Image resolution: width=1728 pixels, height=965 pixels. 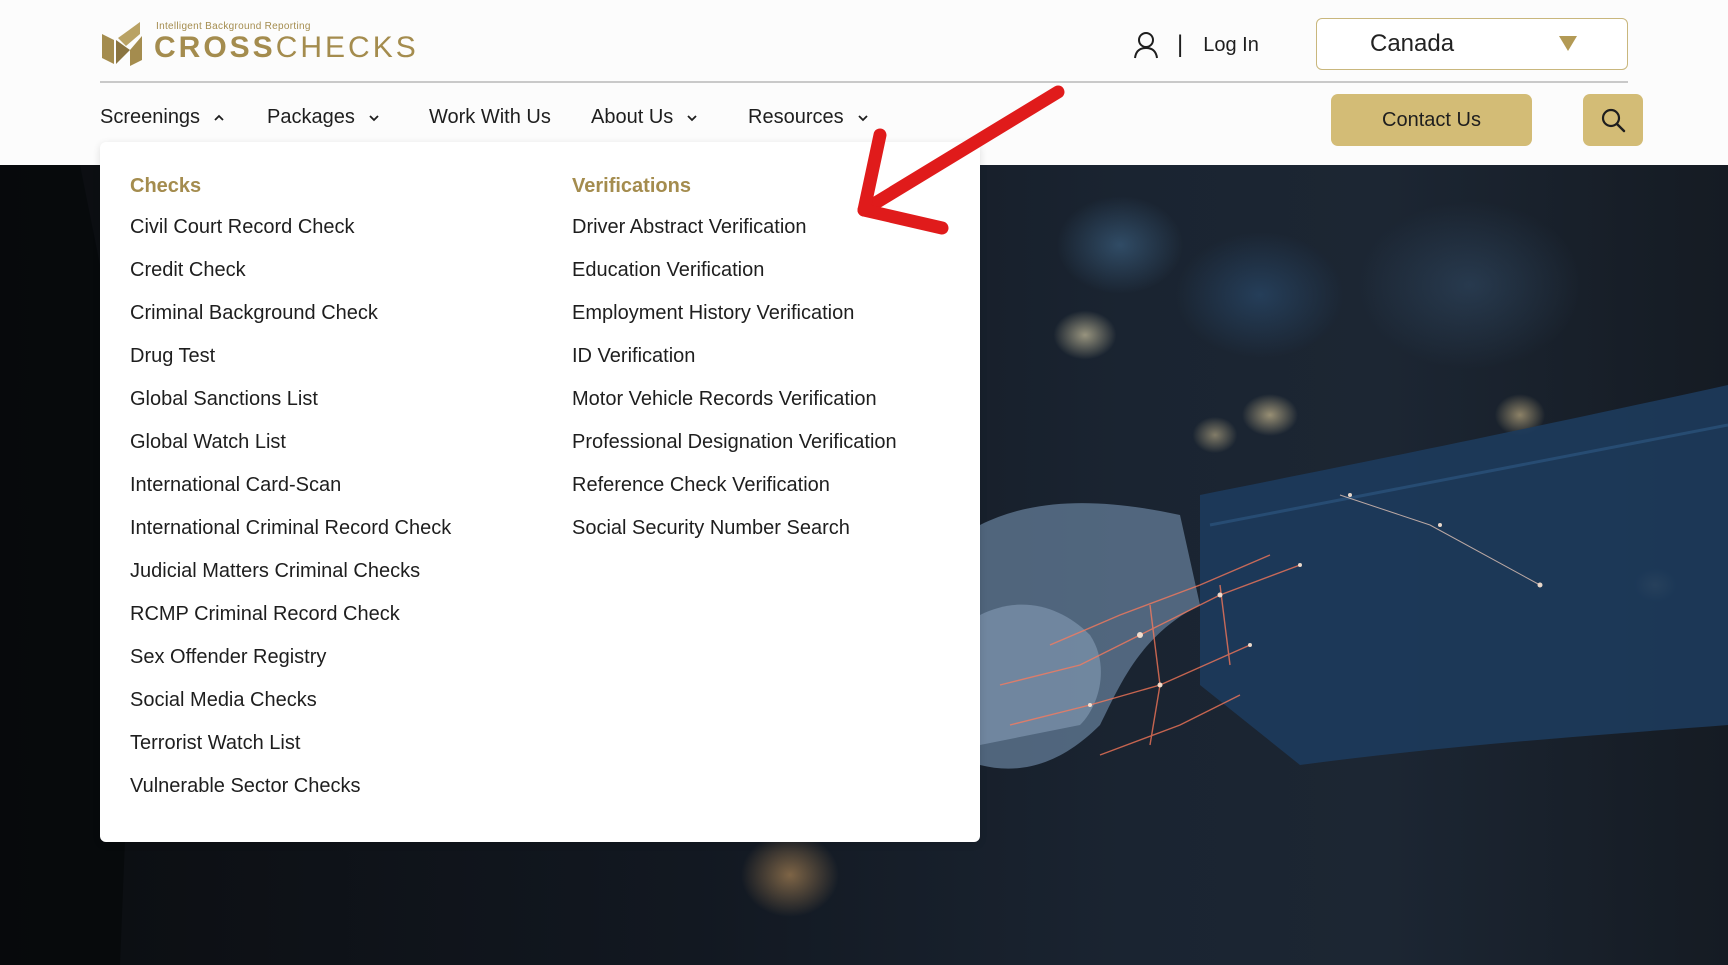 What do you see at coordinates (290, 449) in the screenshot?
I see `menu-item-global-watch-list: Global Watch List` at bounding box center [290, 449].